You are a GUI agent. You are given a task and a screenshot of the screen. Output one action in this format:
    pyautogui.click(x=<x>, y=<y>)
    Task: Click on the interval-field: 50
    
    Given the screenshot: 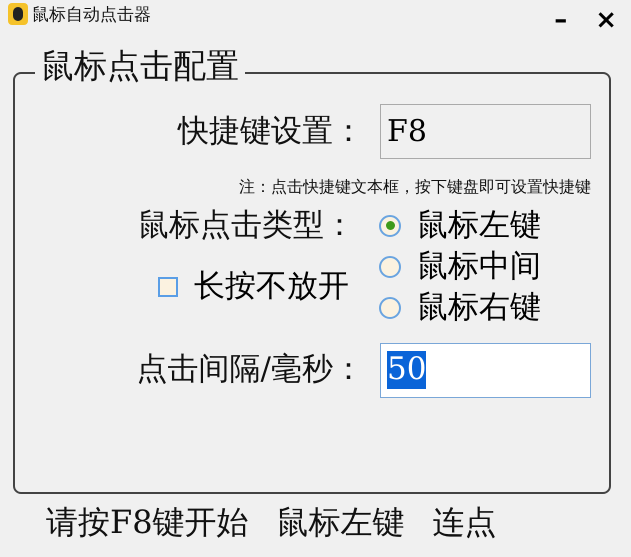 What is the action you would take?
    pyautogui.click(x=485, y=370)
    